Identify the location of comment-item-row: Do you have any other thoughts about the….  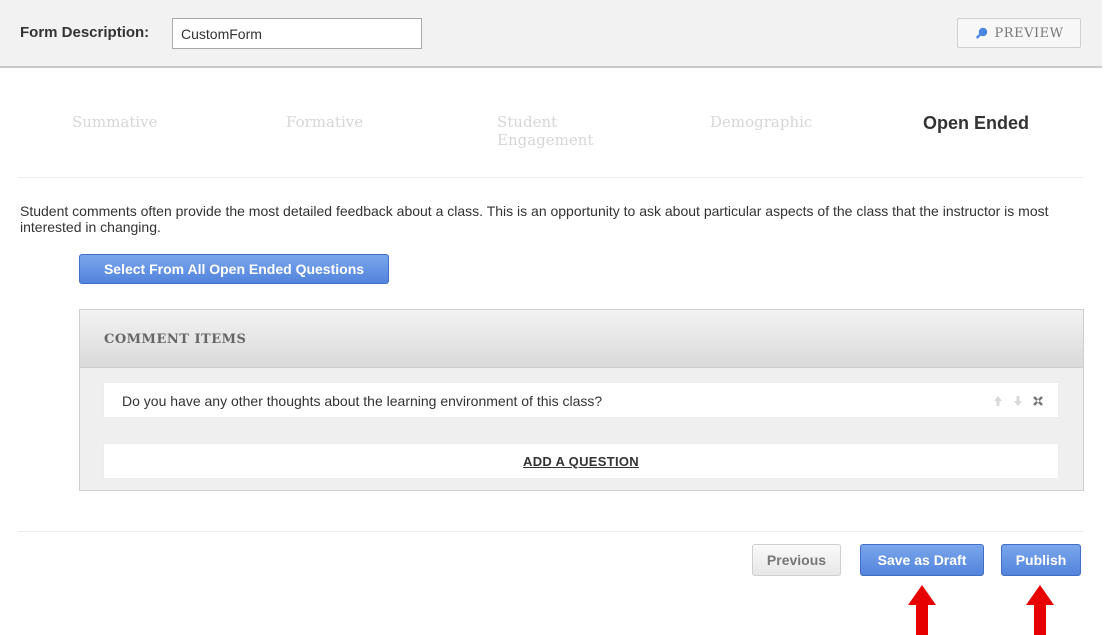
(581, 400).